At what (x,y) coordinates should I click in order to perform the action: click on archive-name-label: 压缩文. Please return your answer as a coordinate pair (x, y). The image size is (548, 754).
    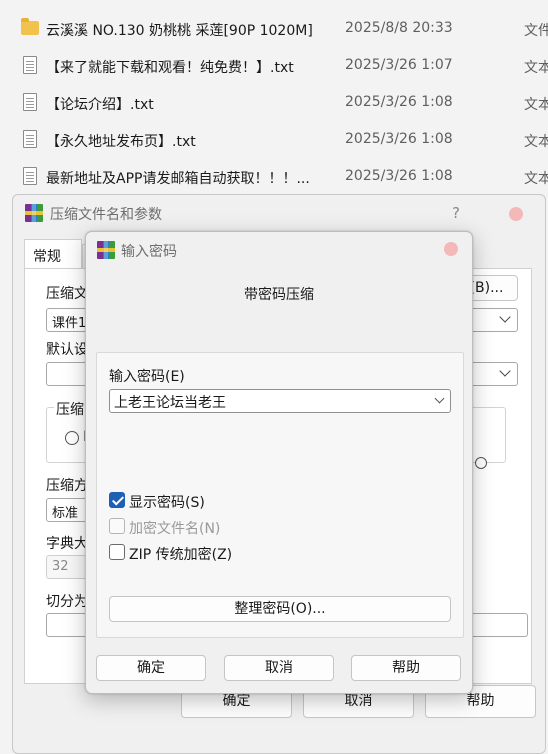
    Looking at the image, I should click on (67, 294).